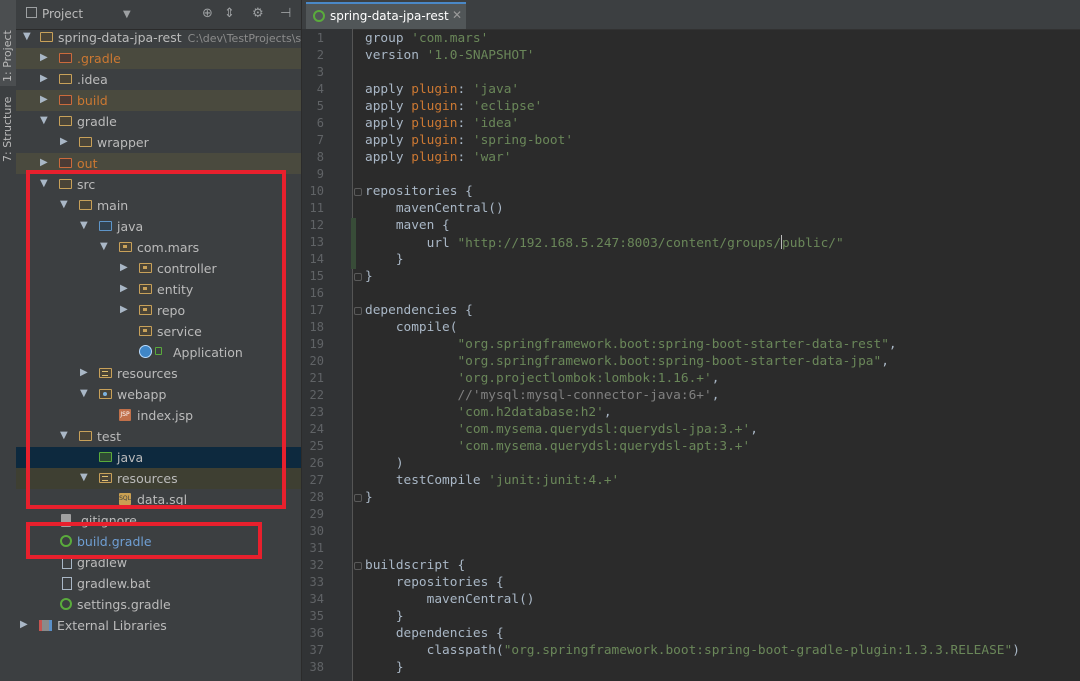  I want to click on tree-row-gradlew-bat: gradlew.bat, so click(158, 583).